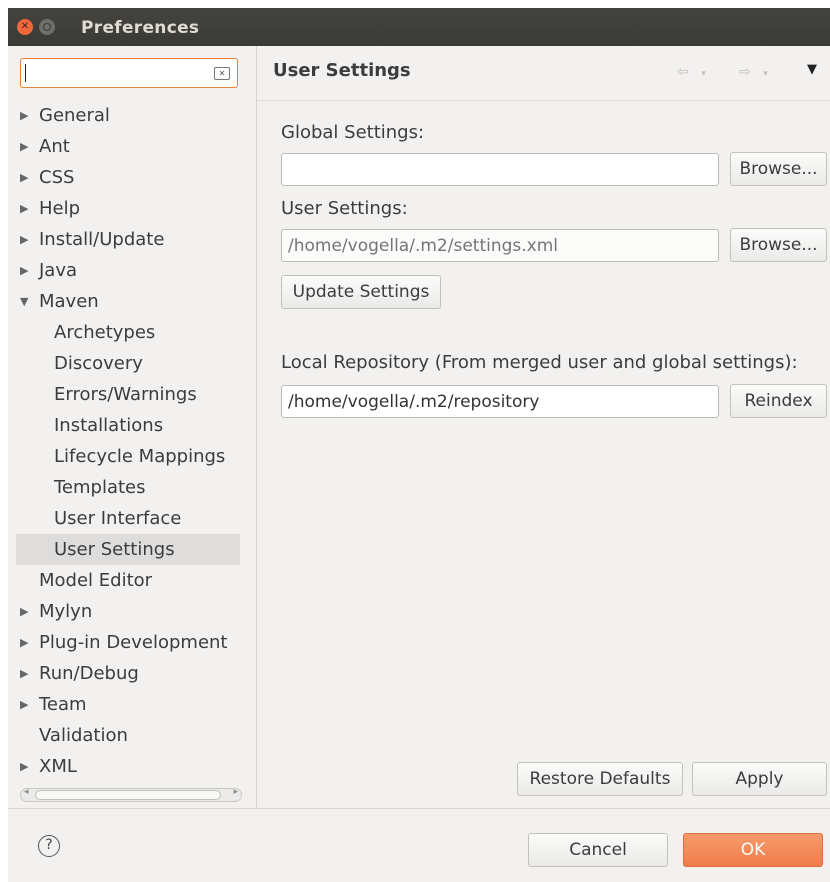 The image size is (830, 882). What do you see at coordinates (361, 292) in the screenshot?
I see `update-settings-button: Update Settings` at bounding box center [361, 292].